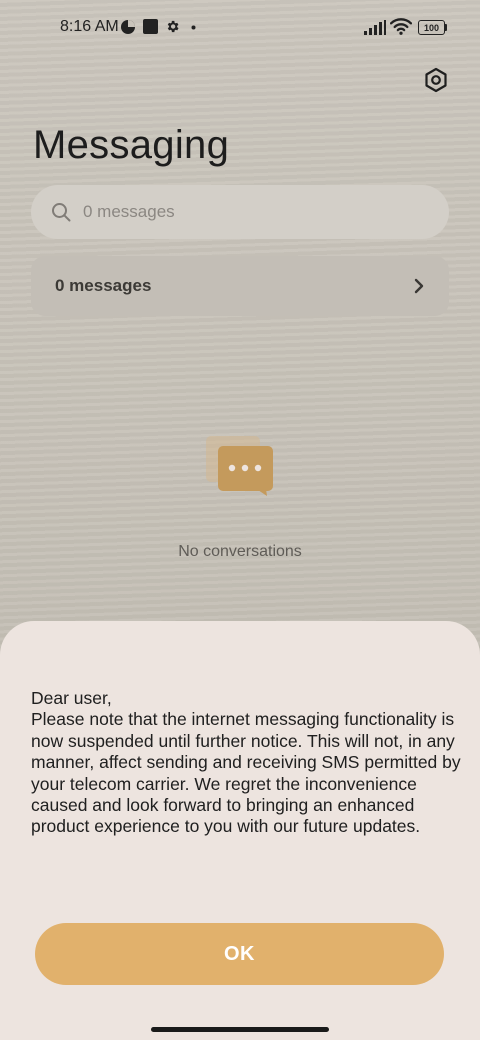  I want to click on data-saver-icon, so click(128, 27).